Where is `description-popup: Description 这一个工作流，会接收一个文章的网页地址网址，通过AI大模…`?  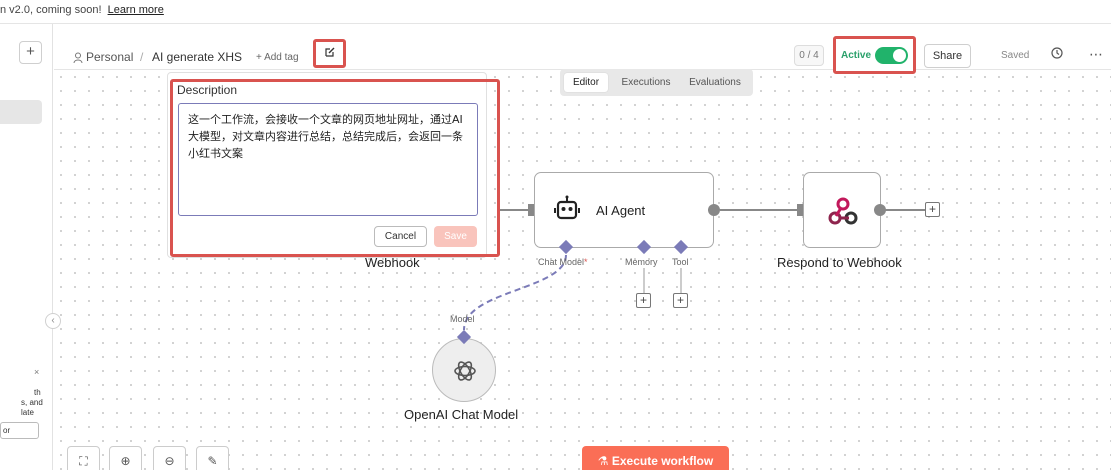
description-popup: Description 这一个工作流，会接收一个文章的网页地址网址，通过AI大模… is located at coordinates (327, 165).